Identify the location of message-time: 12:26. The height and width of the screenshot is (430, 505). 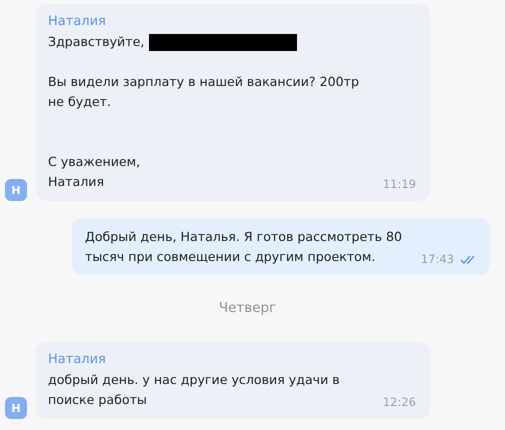
(399, 402).